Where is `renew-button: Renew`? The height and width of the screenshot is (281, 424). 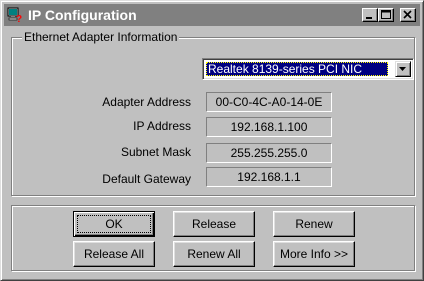
renew-button: Renew is located at coordinates (314, 224).